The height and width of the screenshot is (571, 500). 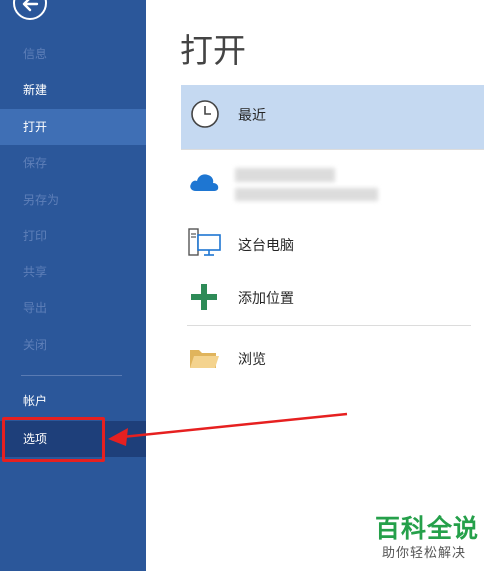 What do you see at coordinates (332, 185) in the screenshot?
I see `location-onedrive` at bounding box center [332, 185].